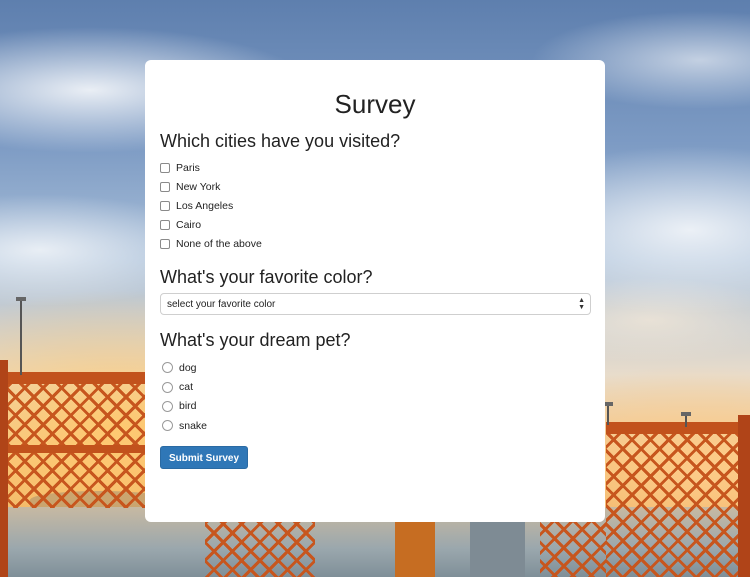  Describe the element at coordinates (255, 340) in the screenshot. I see `question-pet: What's your dream pet?` at that location.